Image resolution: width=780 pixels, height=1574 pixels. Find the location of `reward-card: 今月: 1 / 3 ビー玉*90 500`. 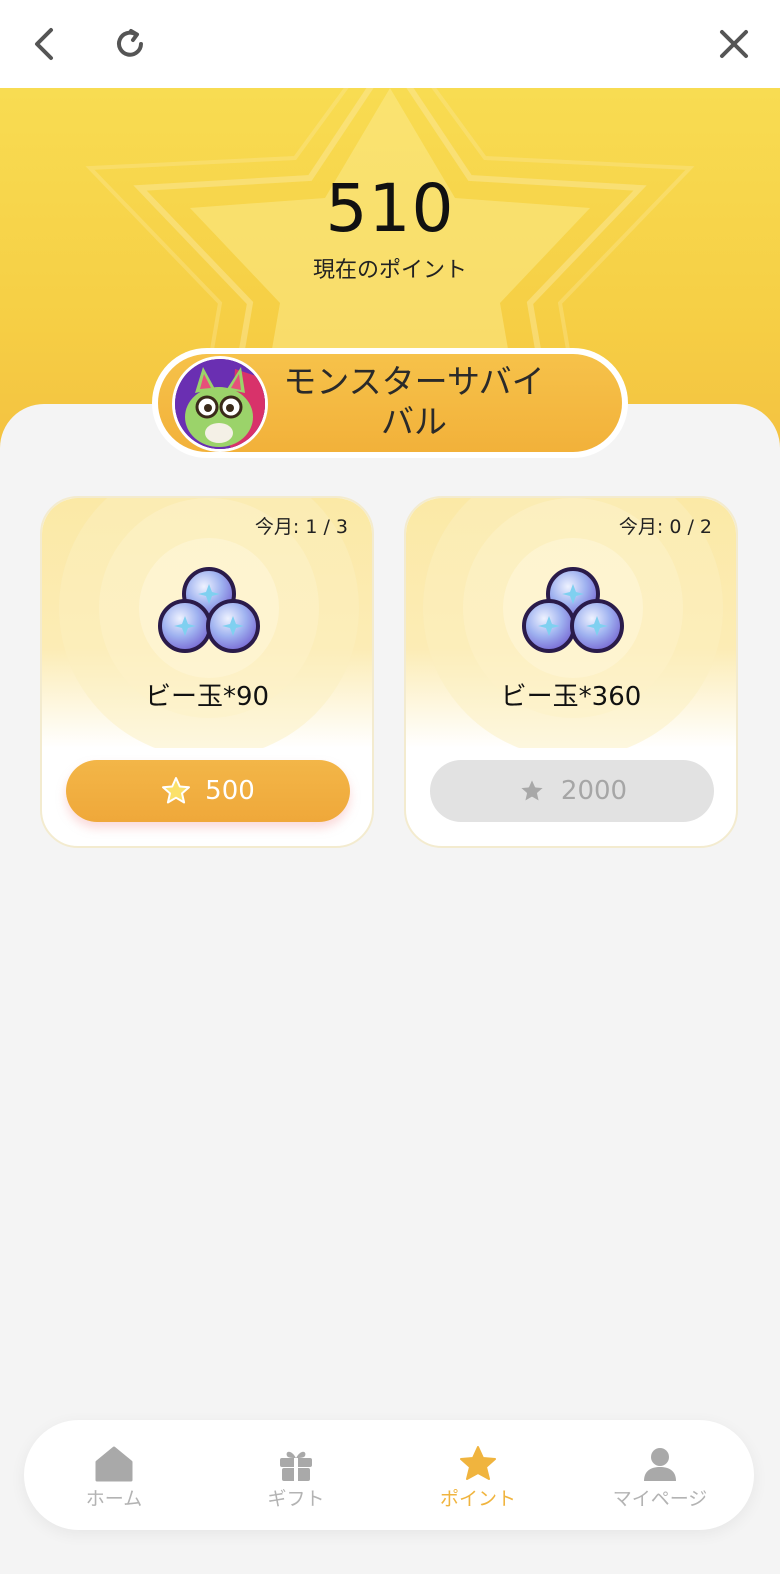

reward-card: 今月: 1 / 3 ビー玉*90 500 is located at coordinates (207, 672).